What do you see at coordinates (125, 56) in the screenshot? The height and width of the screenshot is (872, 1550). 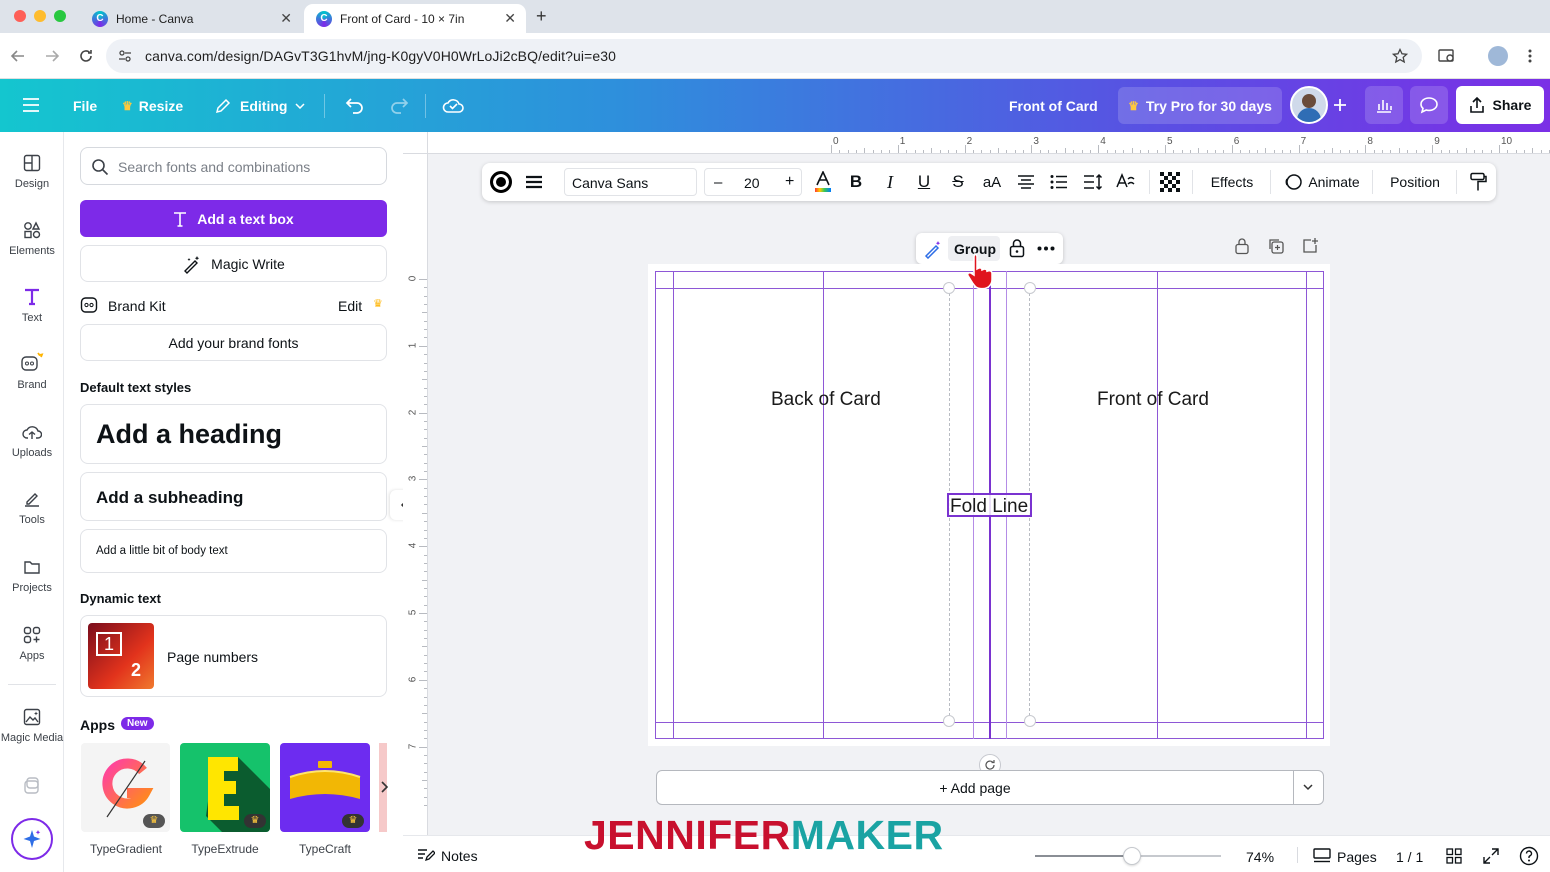 I see `site-settings-icon` at bounding box center [125, 56].